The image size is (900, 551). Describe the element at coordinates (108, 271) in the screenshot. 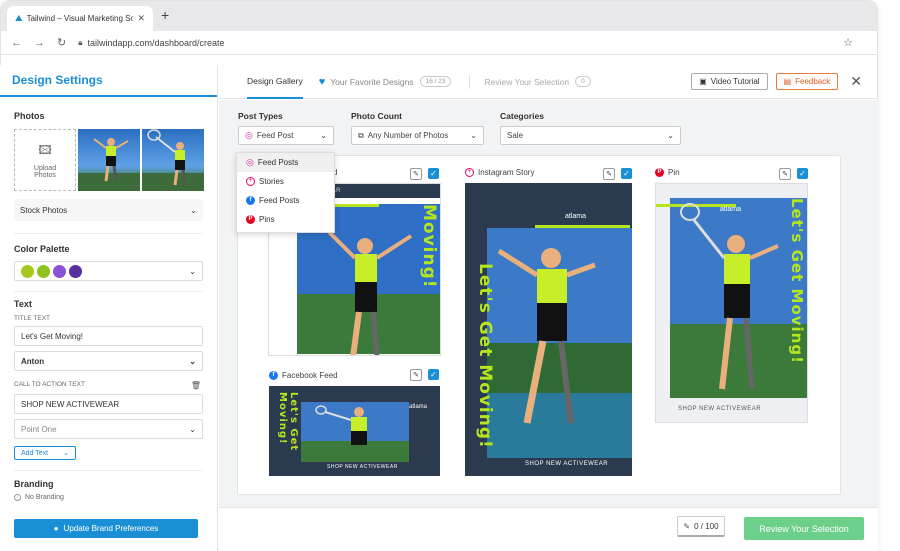

I see `color-palette-dropdown: ⌄` at that location.